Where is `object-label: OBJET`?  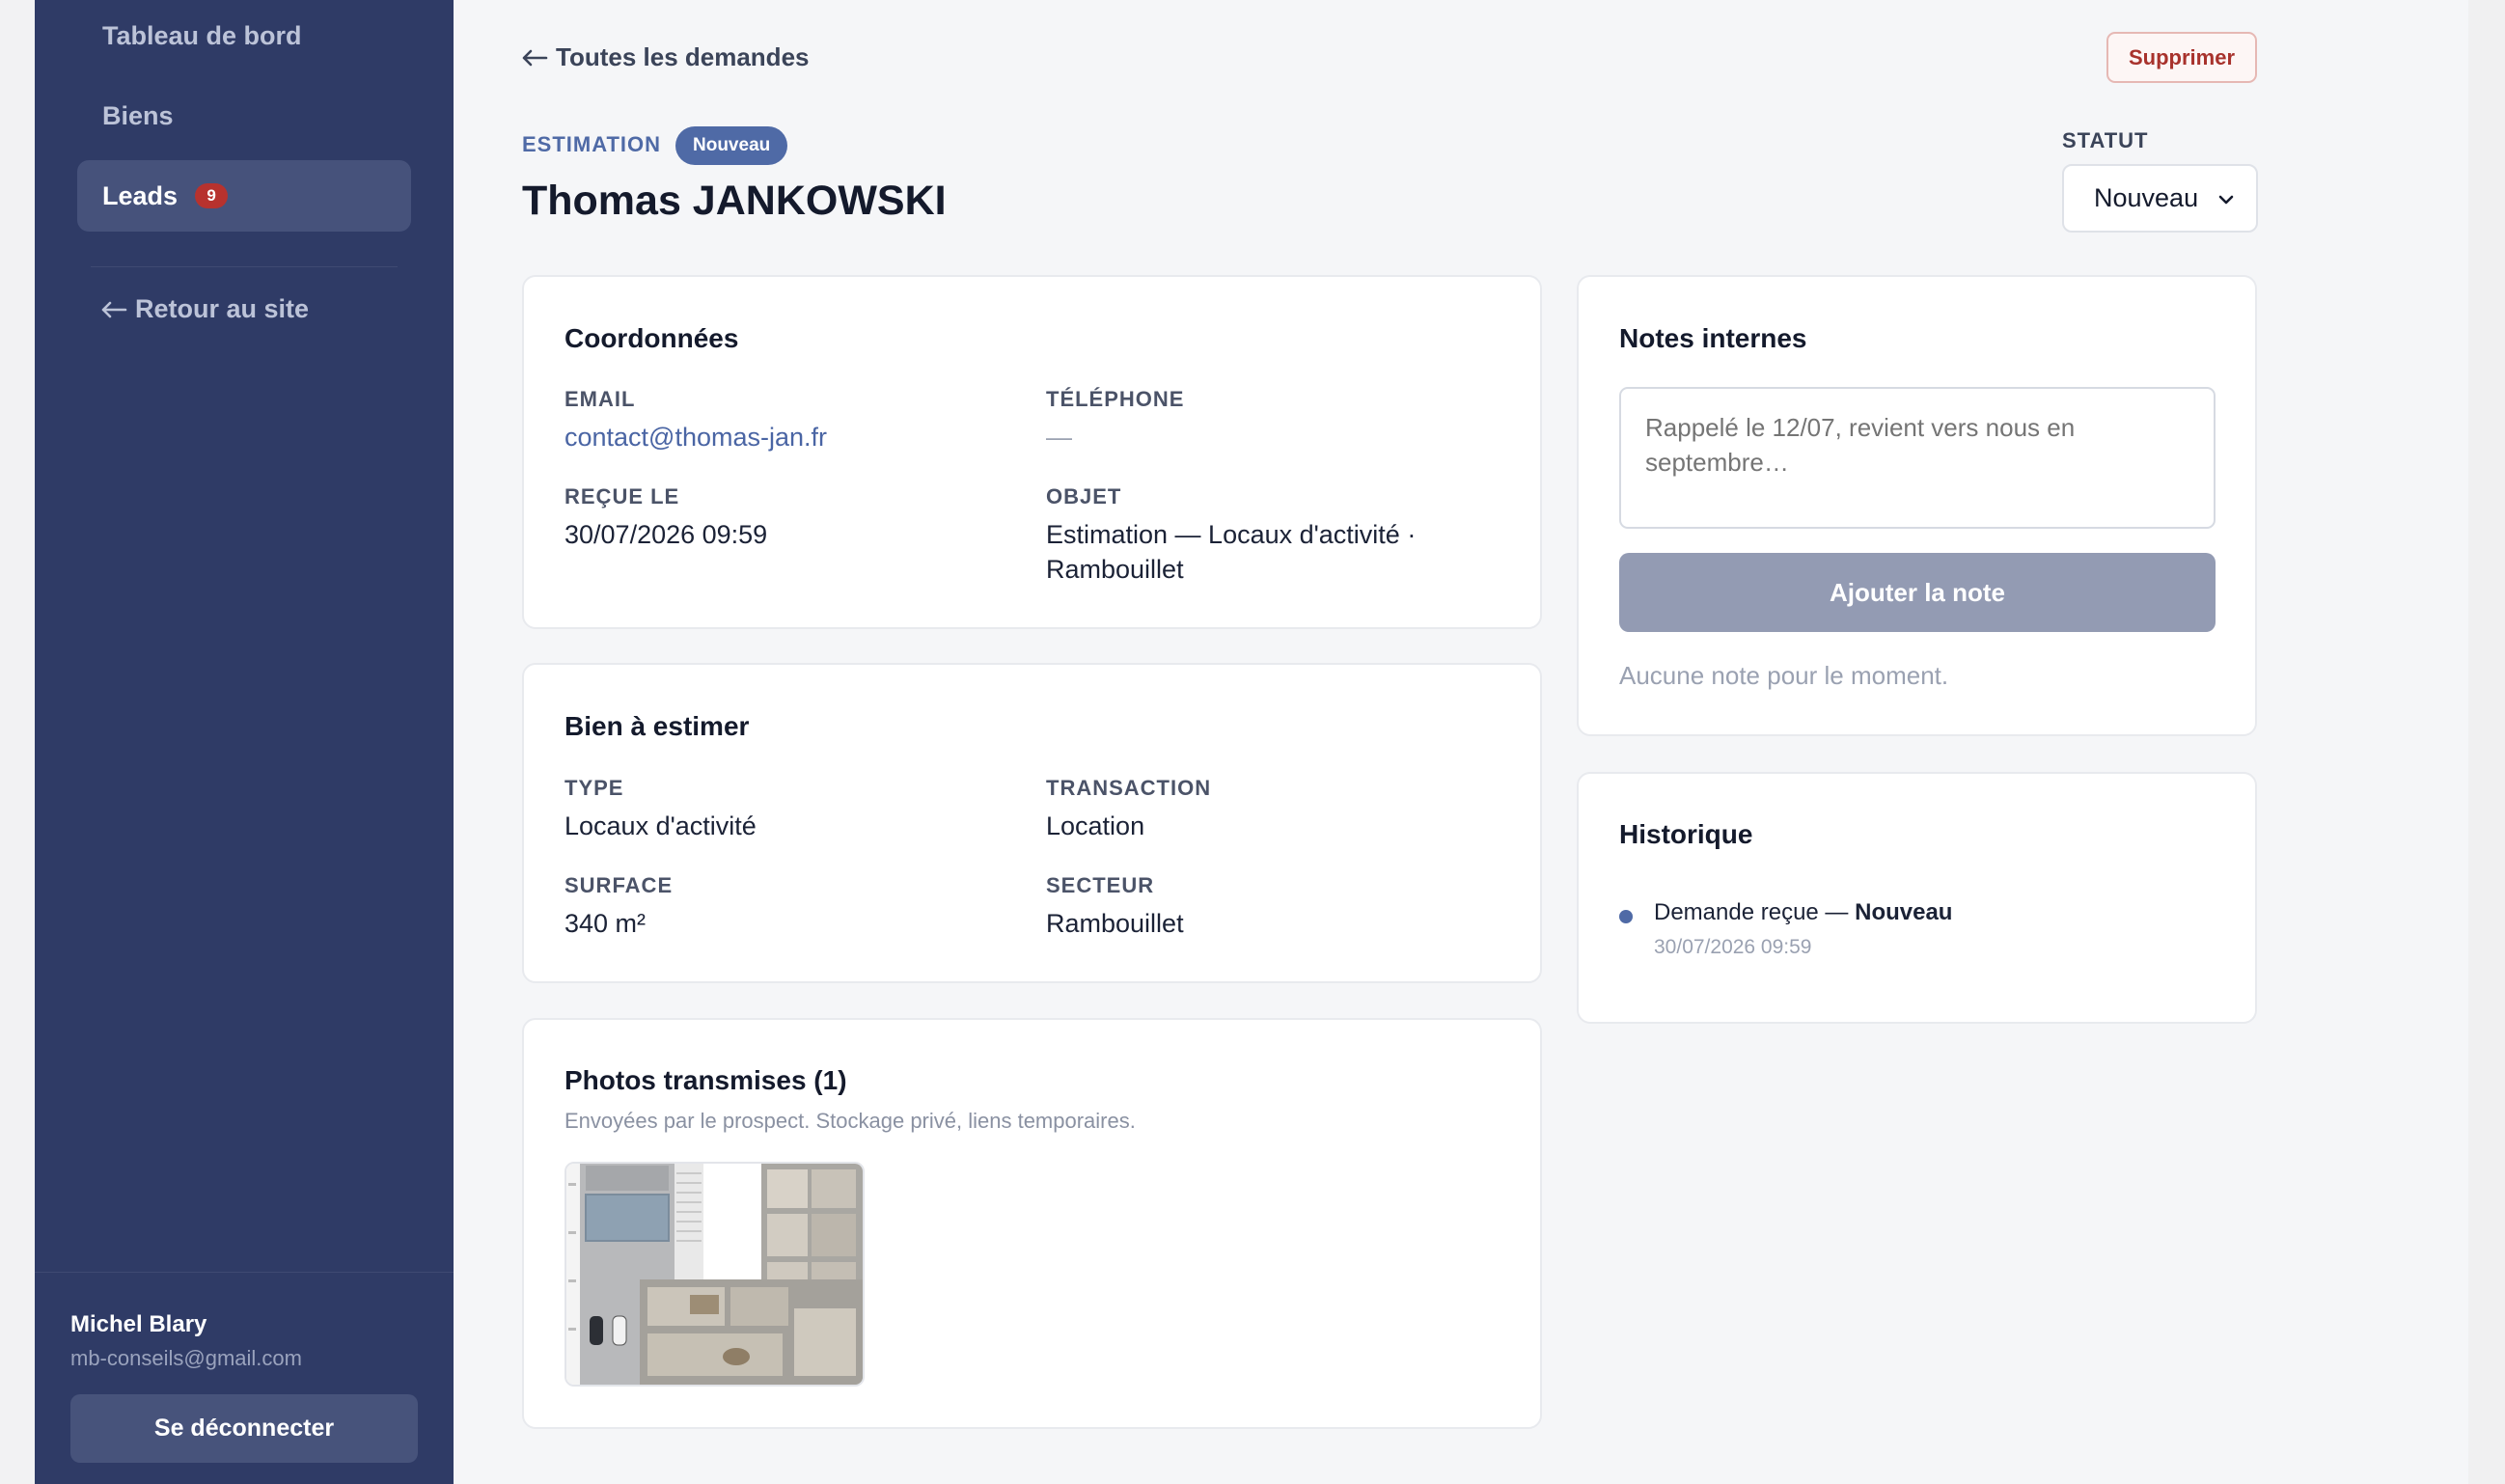 object-label: OBJET is located at coordinates (1084, 496).